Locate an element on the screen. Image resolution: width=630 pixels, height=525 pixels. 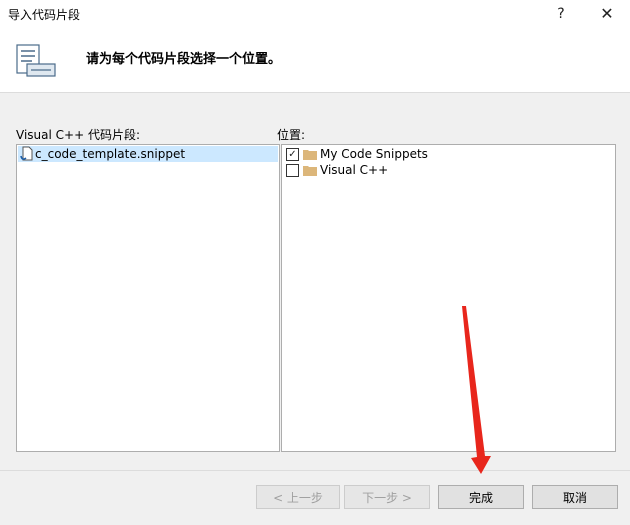
location-item-my-code-snippets: ✓ My Code Snippets is located at coordinates (445, 154).